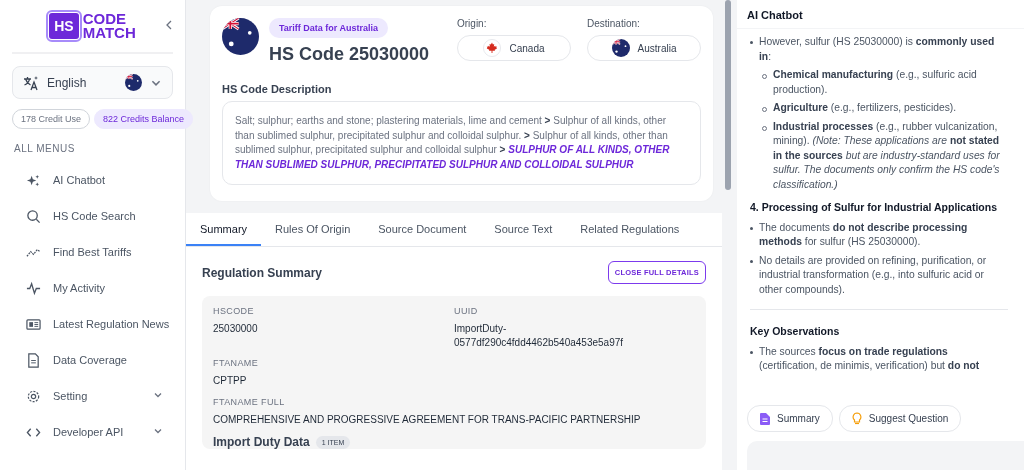  I want to click on language-selector: English, so click(92, 82).